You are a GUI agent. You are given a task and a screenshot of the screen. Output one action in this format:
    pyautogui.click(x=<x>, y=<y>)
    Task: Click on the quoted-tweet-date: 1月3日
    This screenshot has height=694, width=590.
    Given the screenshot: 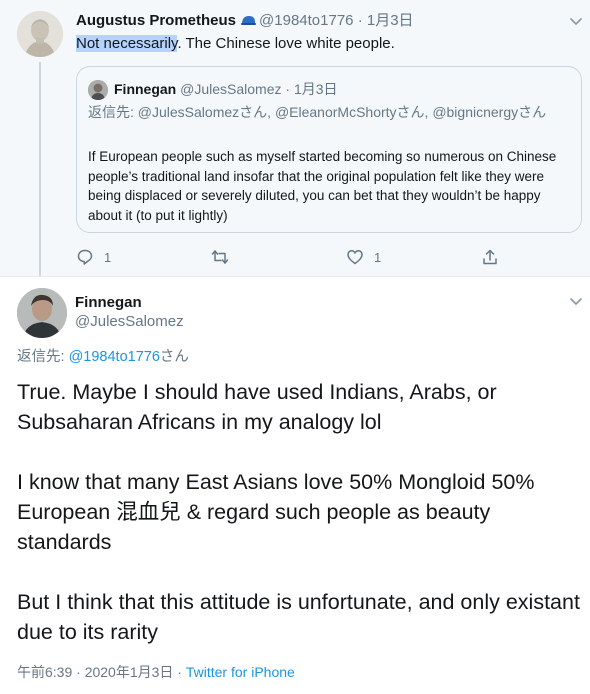 What is the action you would take?
    pyautogui.click(x=315, y=89)
    